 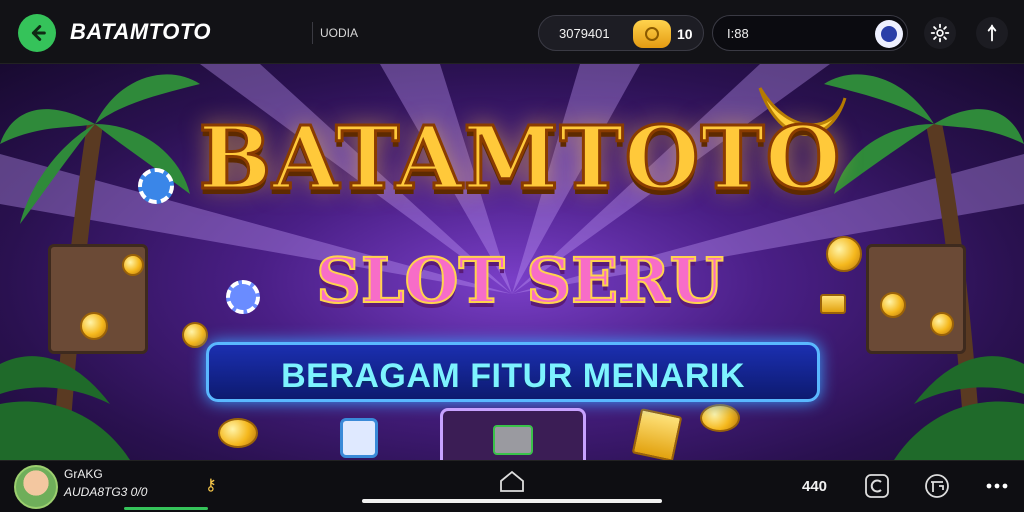 I want to click on more-dots-icon, so click(x=997, y=486).